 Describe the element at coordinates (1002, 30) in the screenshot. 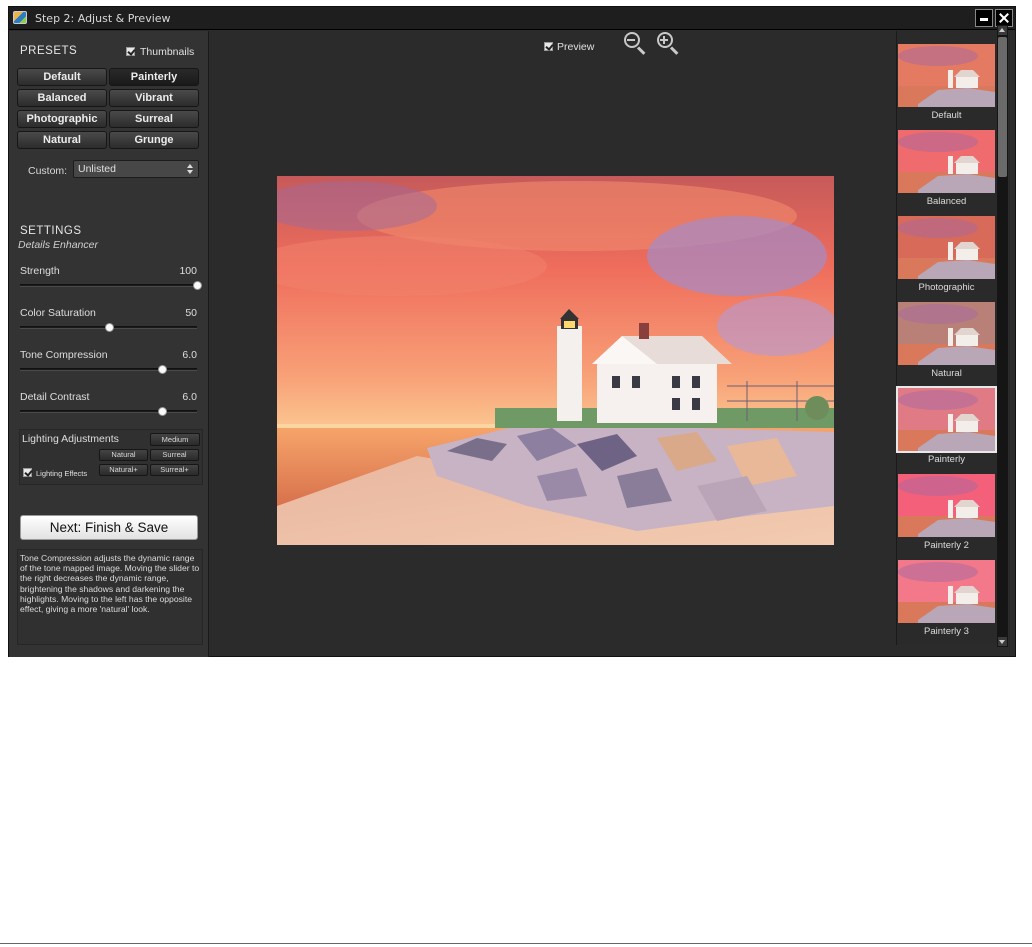

I see `scroll-up-icon` at that location.